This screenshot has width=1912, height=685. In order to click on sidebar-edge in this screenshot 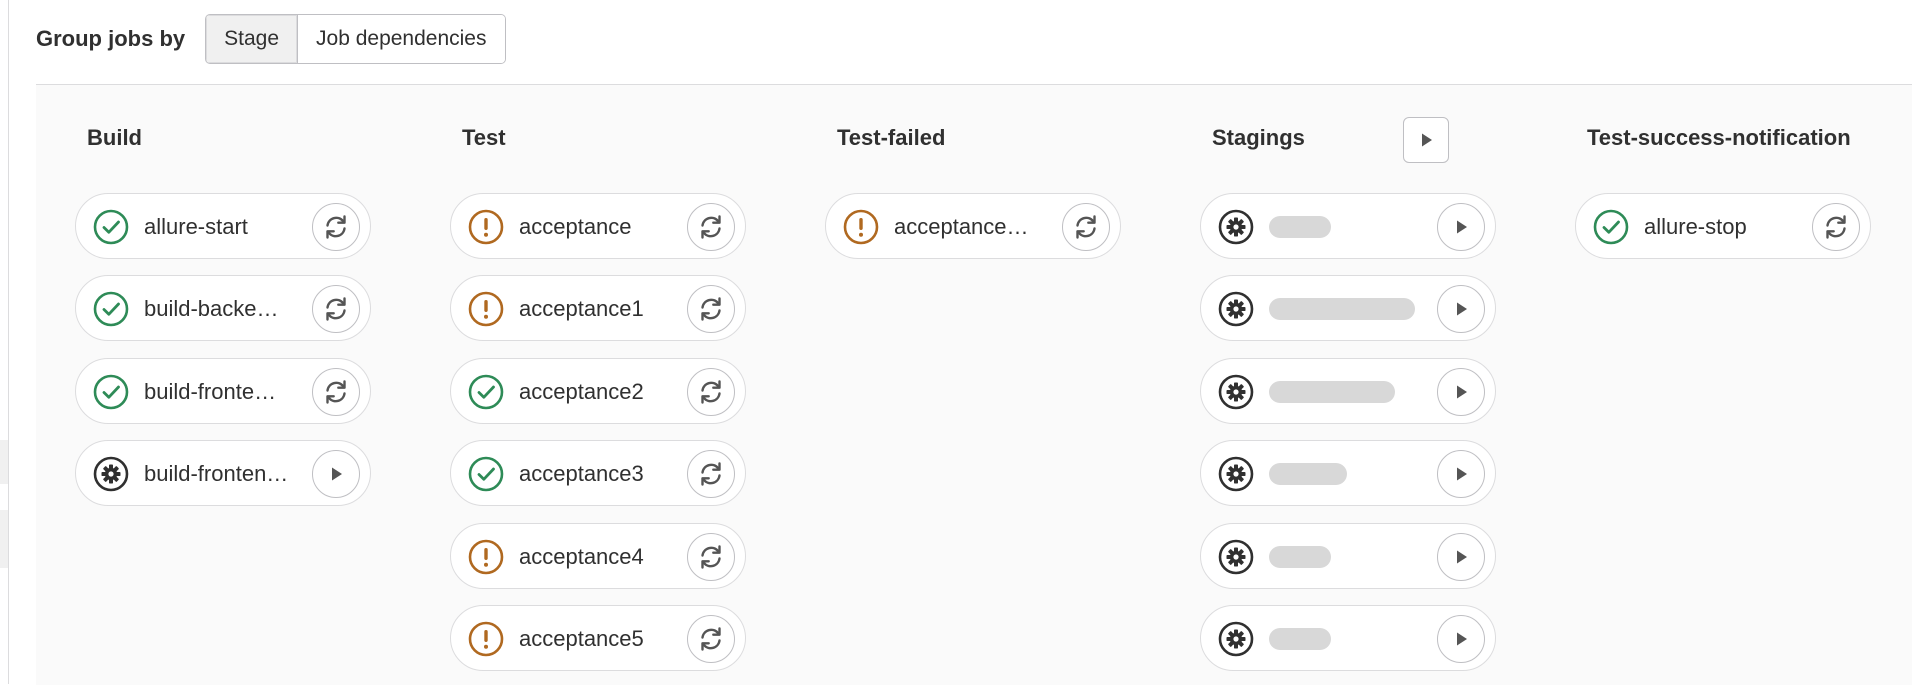, I will do `click(8, 342)`.